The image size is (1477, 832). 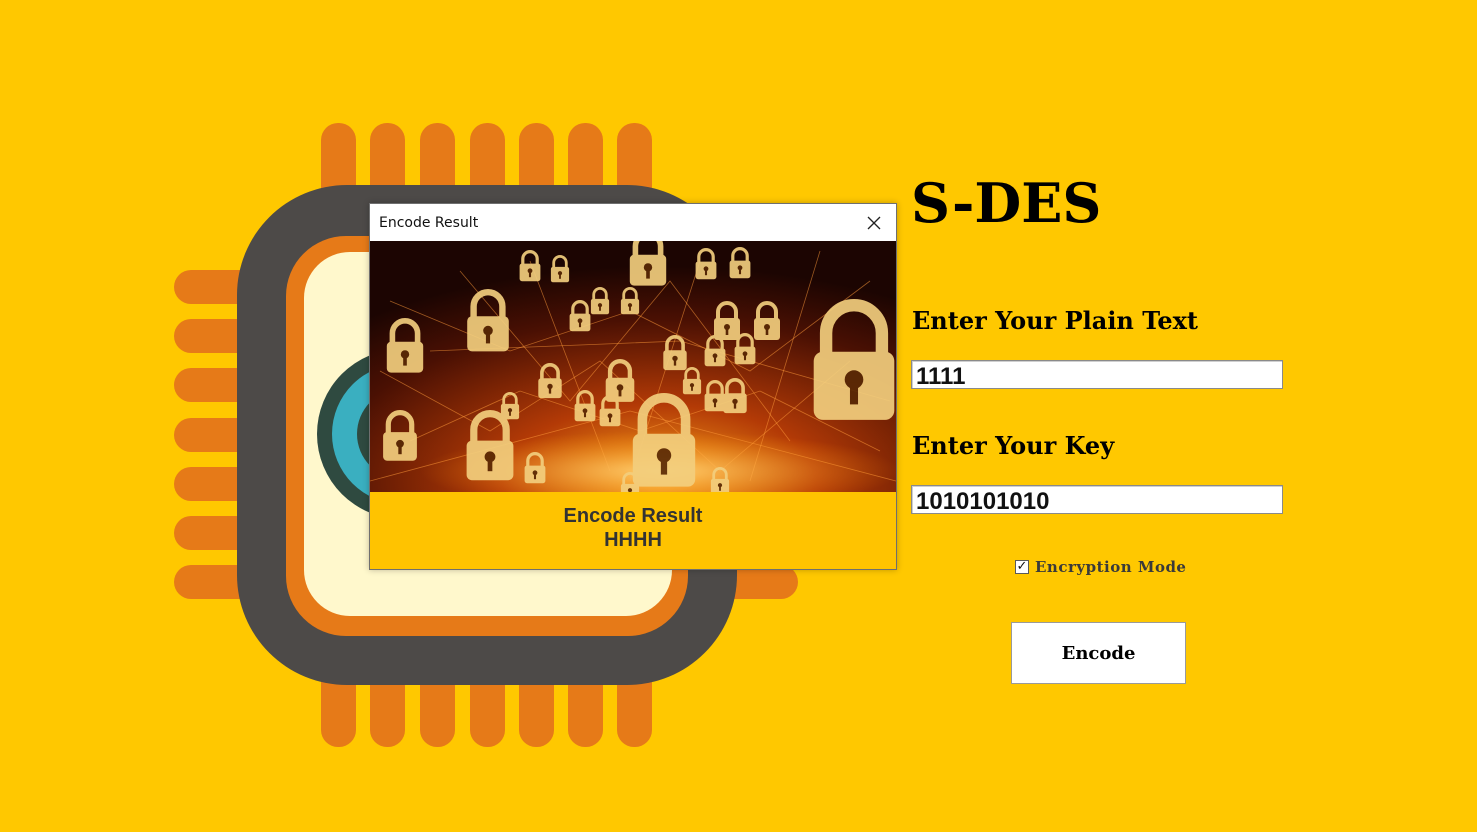 What do you see at coordinates (633, 366) in the screenshot?
I see `padlock-network-icon` at bounding box center [633, 366].